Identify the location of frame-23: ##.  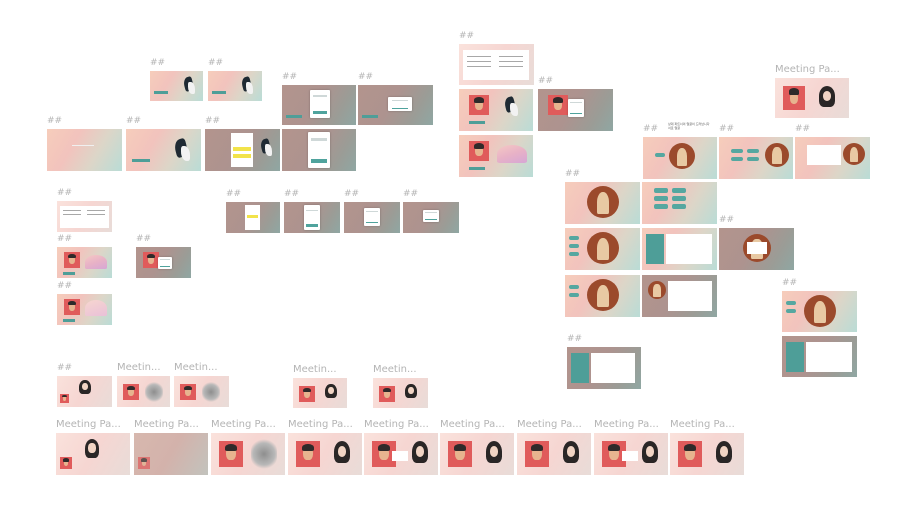
(680, 151).